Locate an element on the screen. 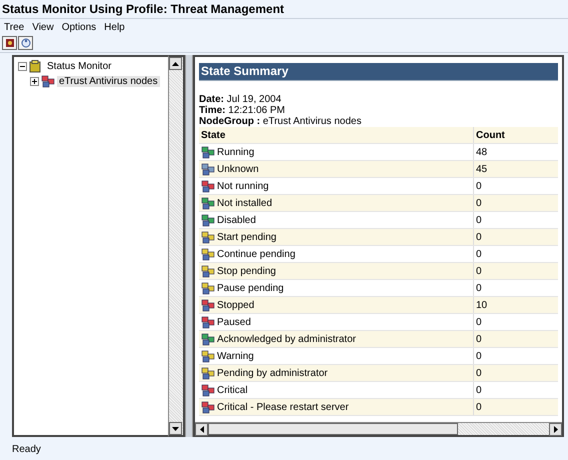 This screenshot has height=460, width=568. state-label: Acknowledged by administrator is located at coordinates (286, 339).